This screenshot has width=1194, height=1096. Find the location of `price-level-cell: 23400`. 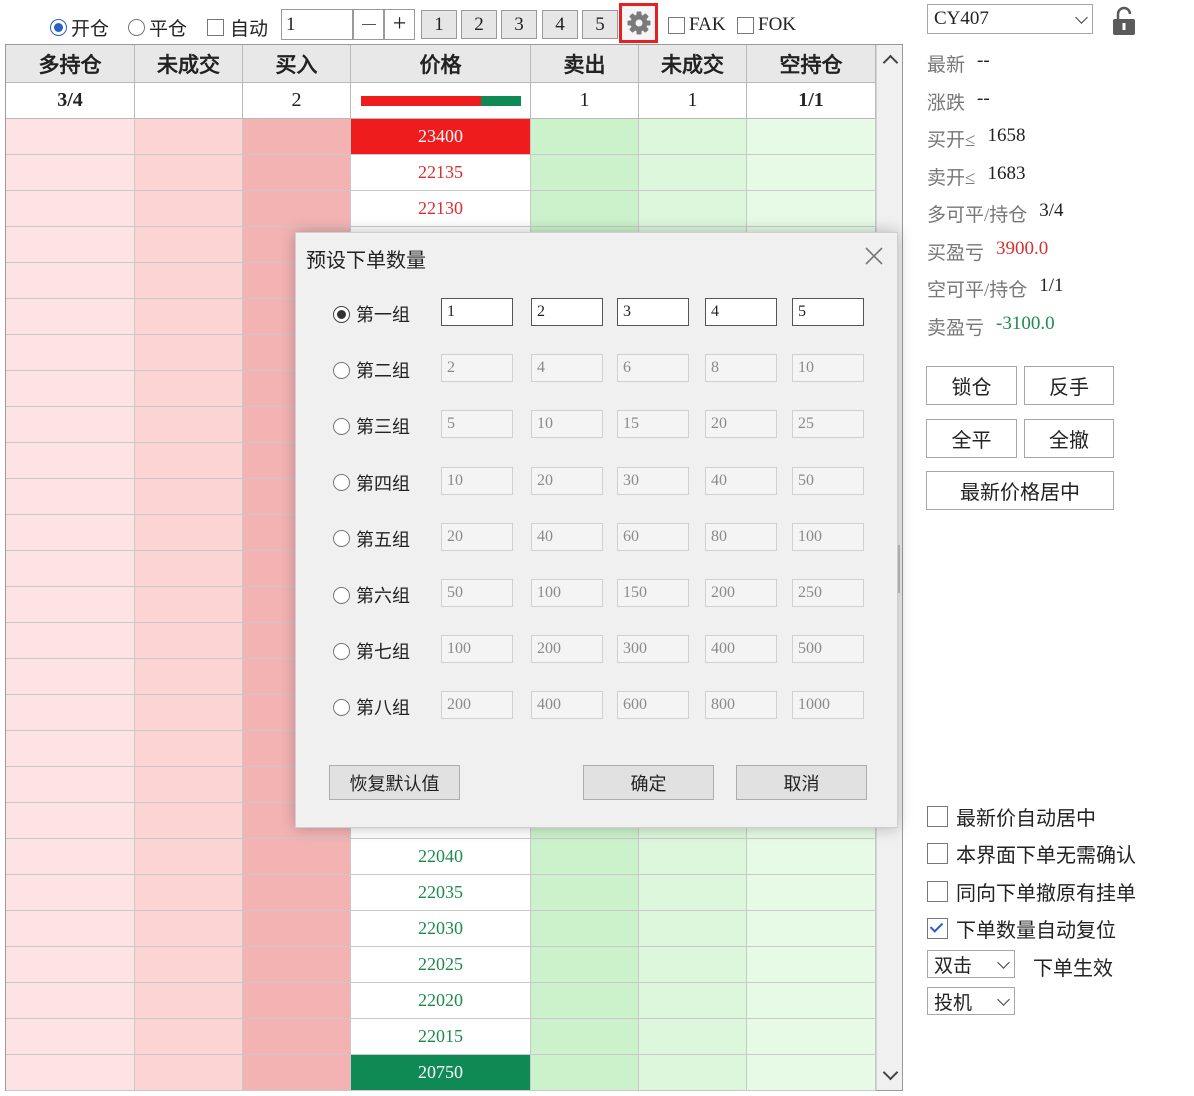

price-level-cell: 23400 is located at coordinates (441, 137).